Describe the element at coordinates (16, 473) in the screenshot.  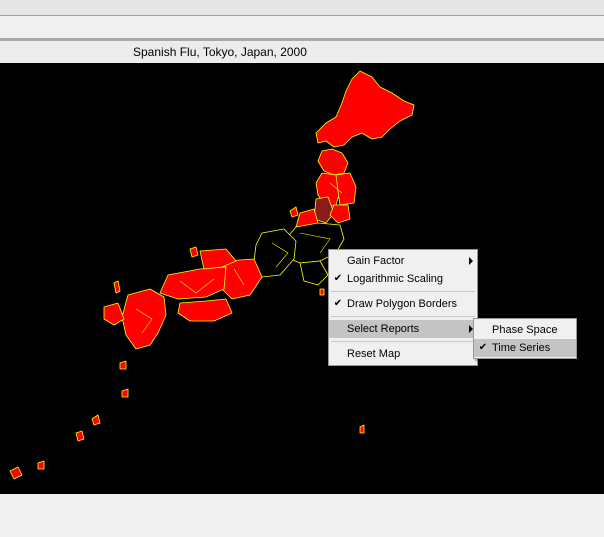
I see `okinawa-island` at that location.